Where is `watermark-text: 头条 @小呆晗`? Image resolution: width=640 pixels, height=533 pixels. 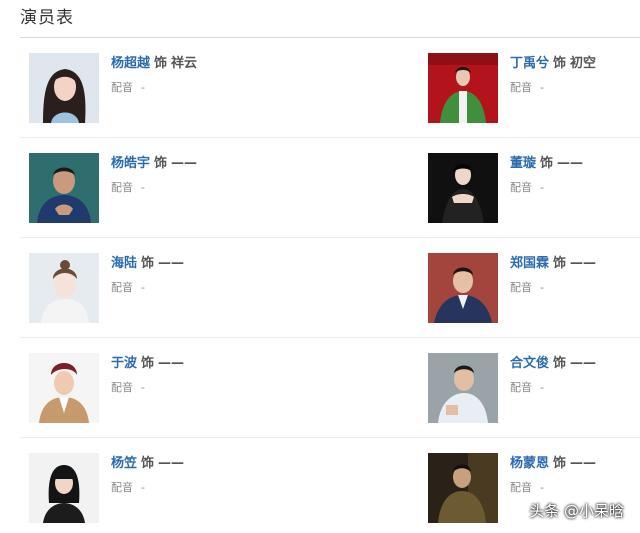
watermark-text: 头条 @小呆晗 is located at coordinates (576, 511).